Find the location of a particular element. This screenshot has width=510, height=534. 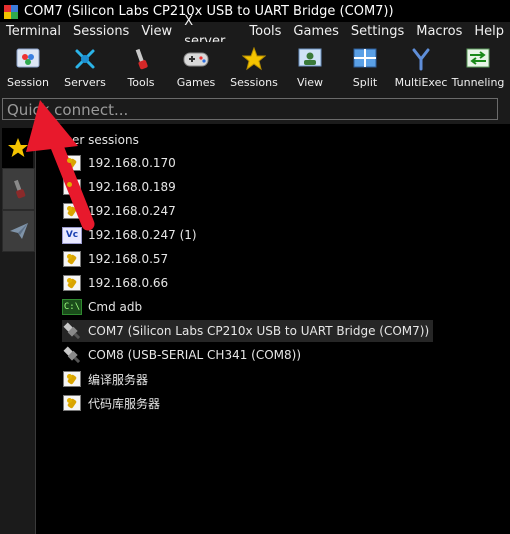

session-item: 代码库服务器 is located at coordinates (113, 403).